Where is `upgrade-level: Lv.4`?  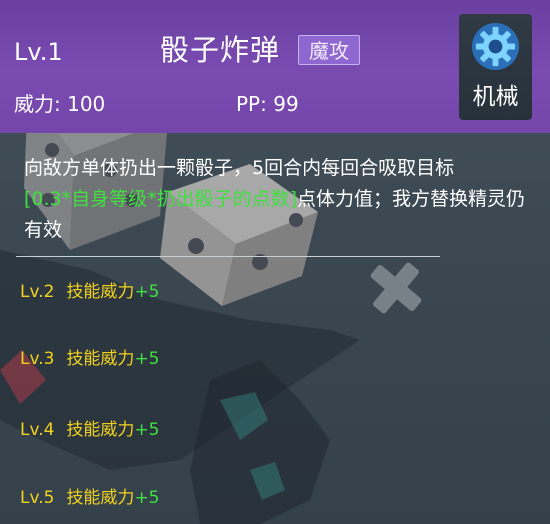
upgrade-level: Lv.4 is located at coordinates (37, 430).